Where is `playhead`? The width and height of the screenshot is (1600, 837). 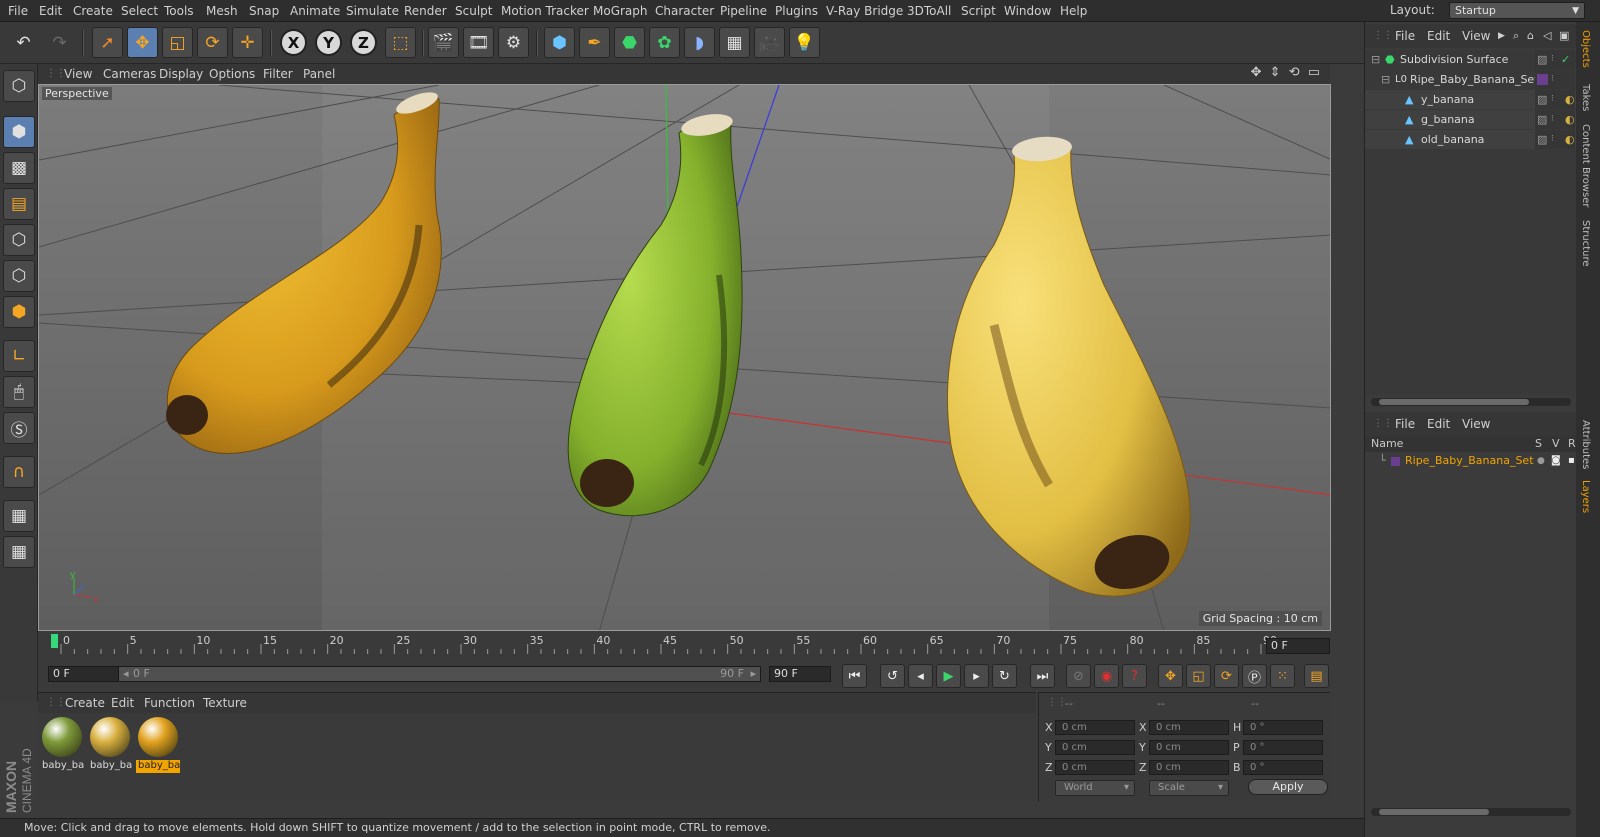 playhead is located at coordinates (54, 641).